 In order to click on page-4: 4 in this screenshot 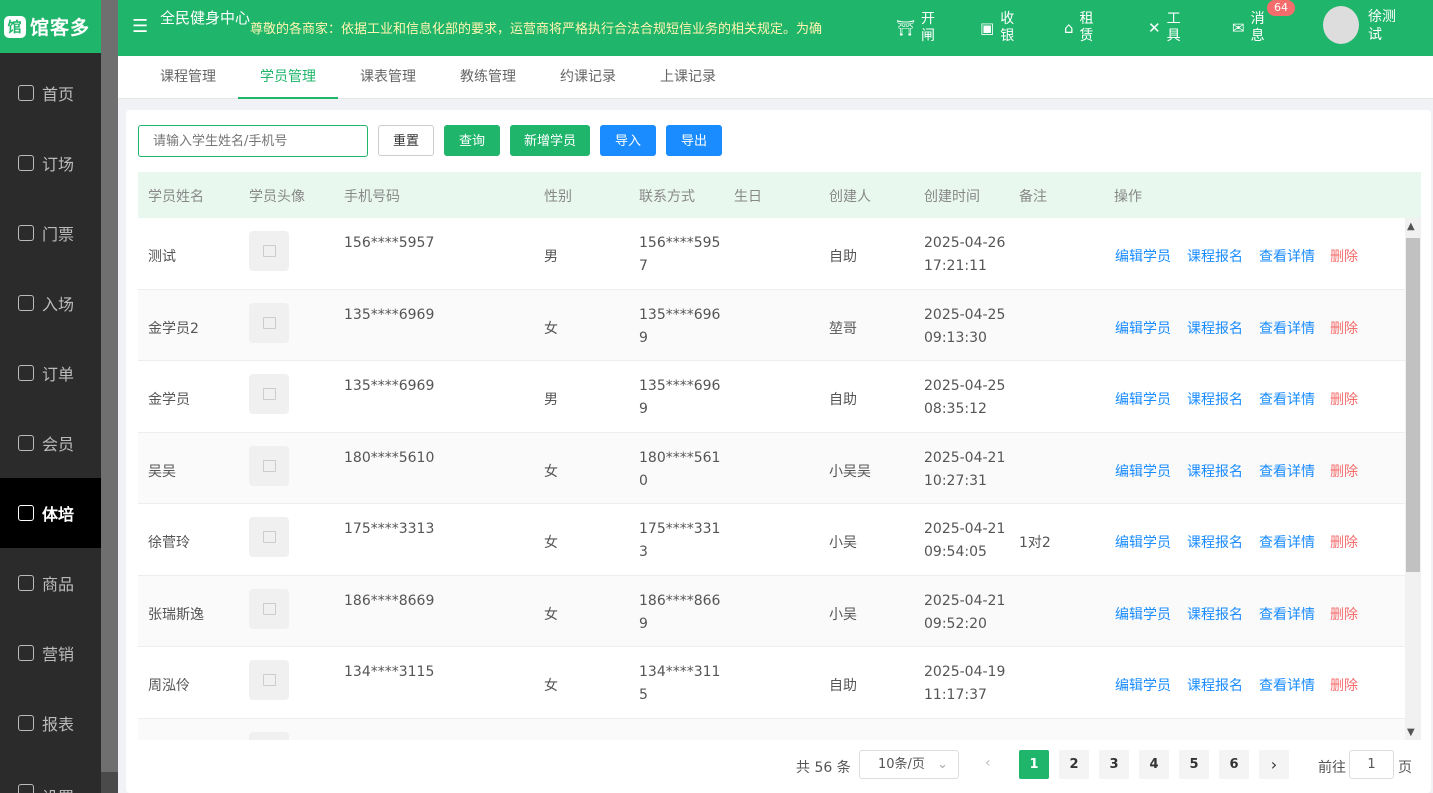, I will do `click(1154, 764)`.